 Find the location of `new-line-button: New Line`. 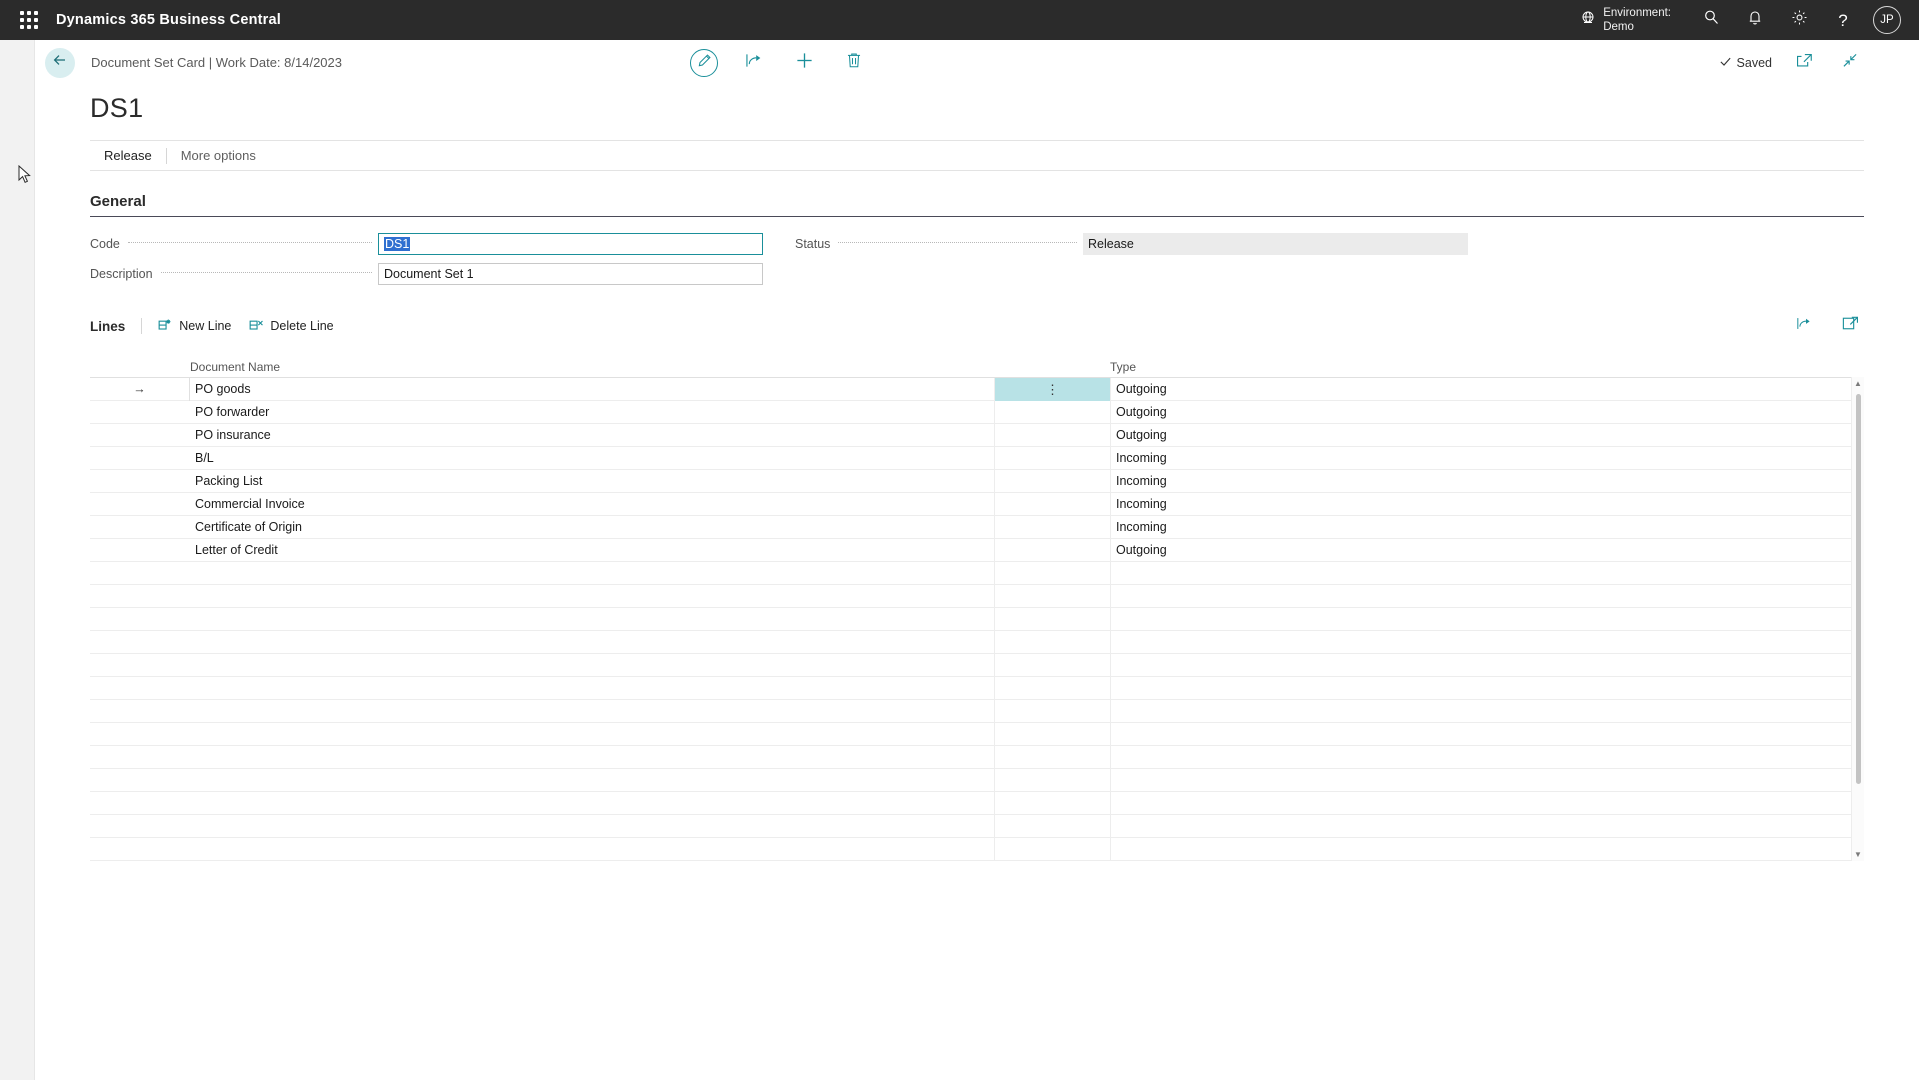

new-line-button: New Line is located at coordinates (194, 326).